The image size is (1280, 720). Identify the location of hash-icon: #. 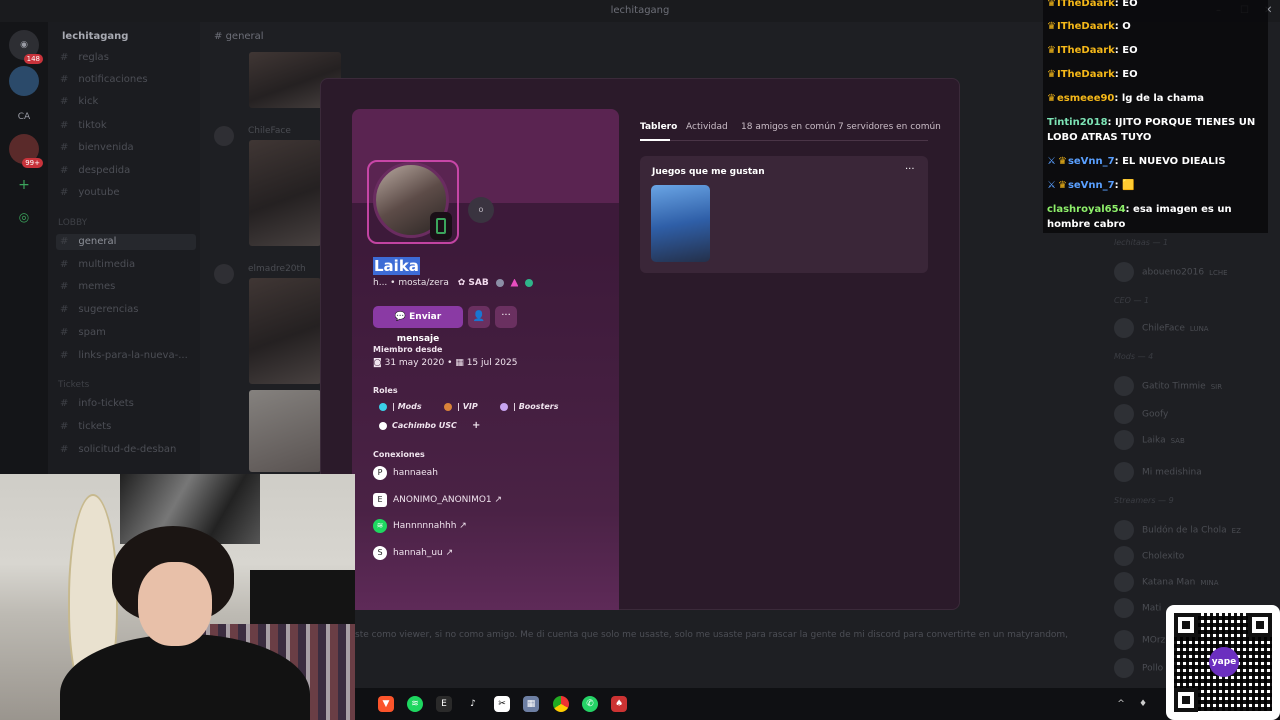
(64, 241).